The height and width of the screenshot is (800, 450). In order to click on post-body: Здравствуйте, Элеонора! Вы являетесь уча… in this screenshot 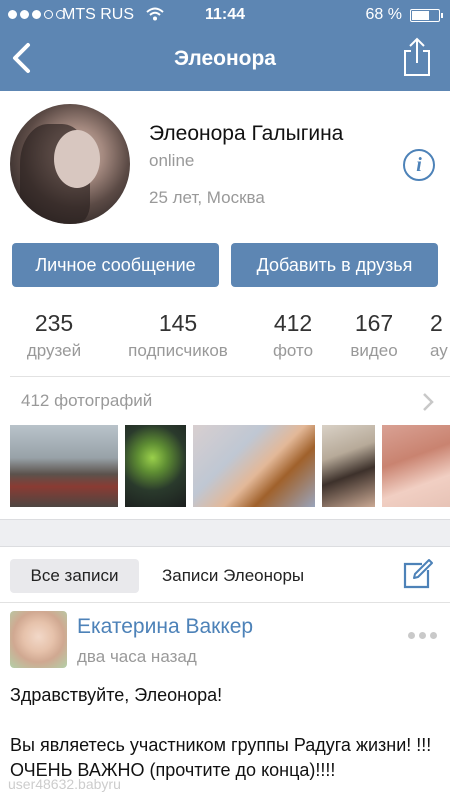, I will do `click(221, 732)`.